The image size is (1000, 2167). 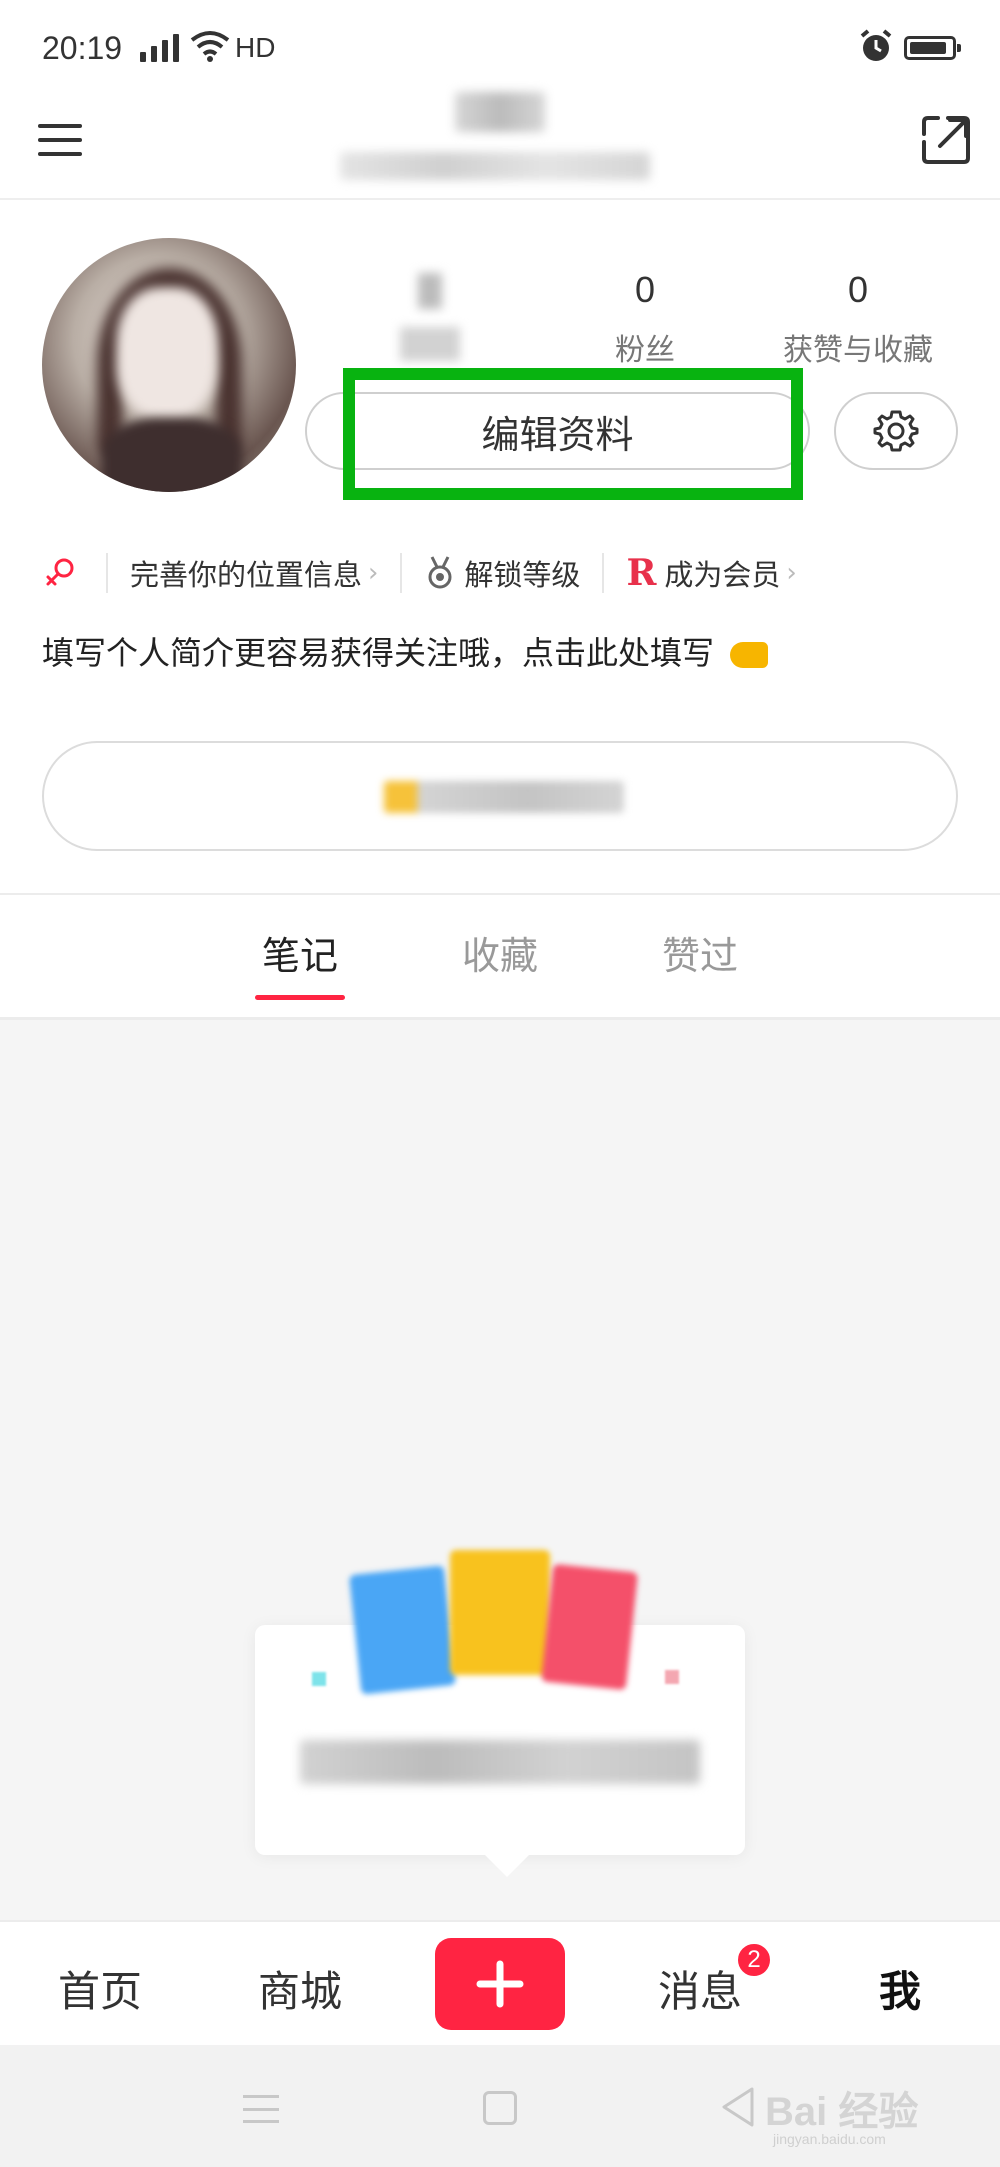 What do you see at coordinates (641, 573) in the screenshot?
I see `r-icon: R` at bounding box center [641, 573].